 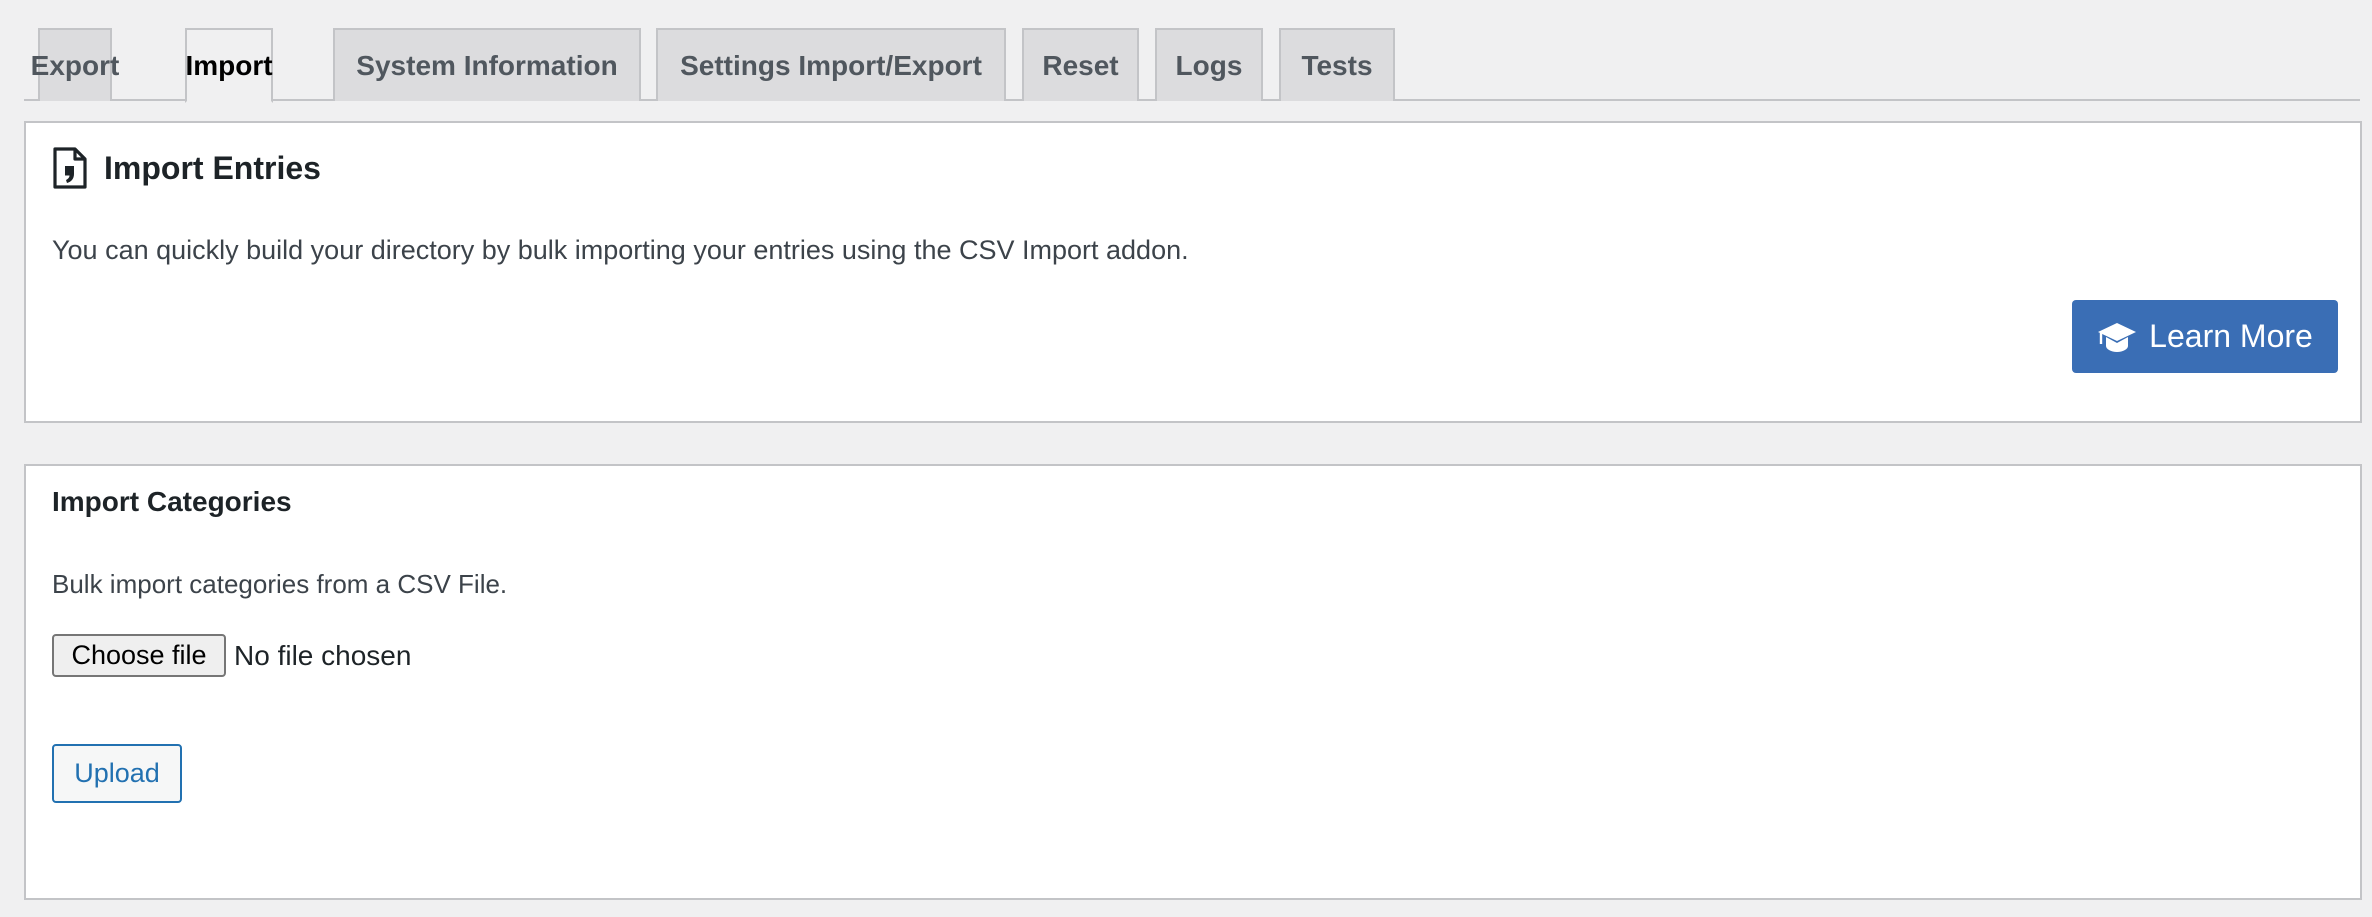 I want to click on upload-button: Upload, so click(x=117, y=773).